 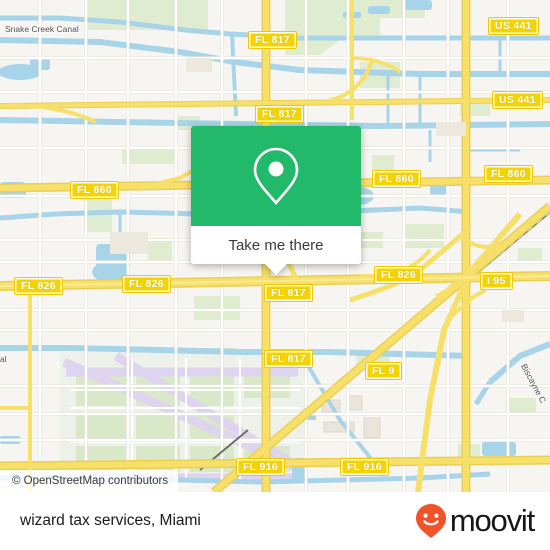 I want to click on place-label: al, so click(x=3, y=359).